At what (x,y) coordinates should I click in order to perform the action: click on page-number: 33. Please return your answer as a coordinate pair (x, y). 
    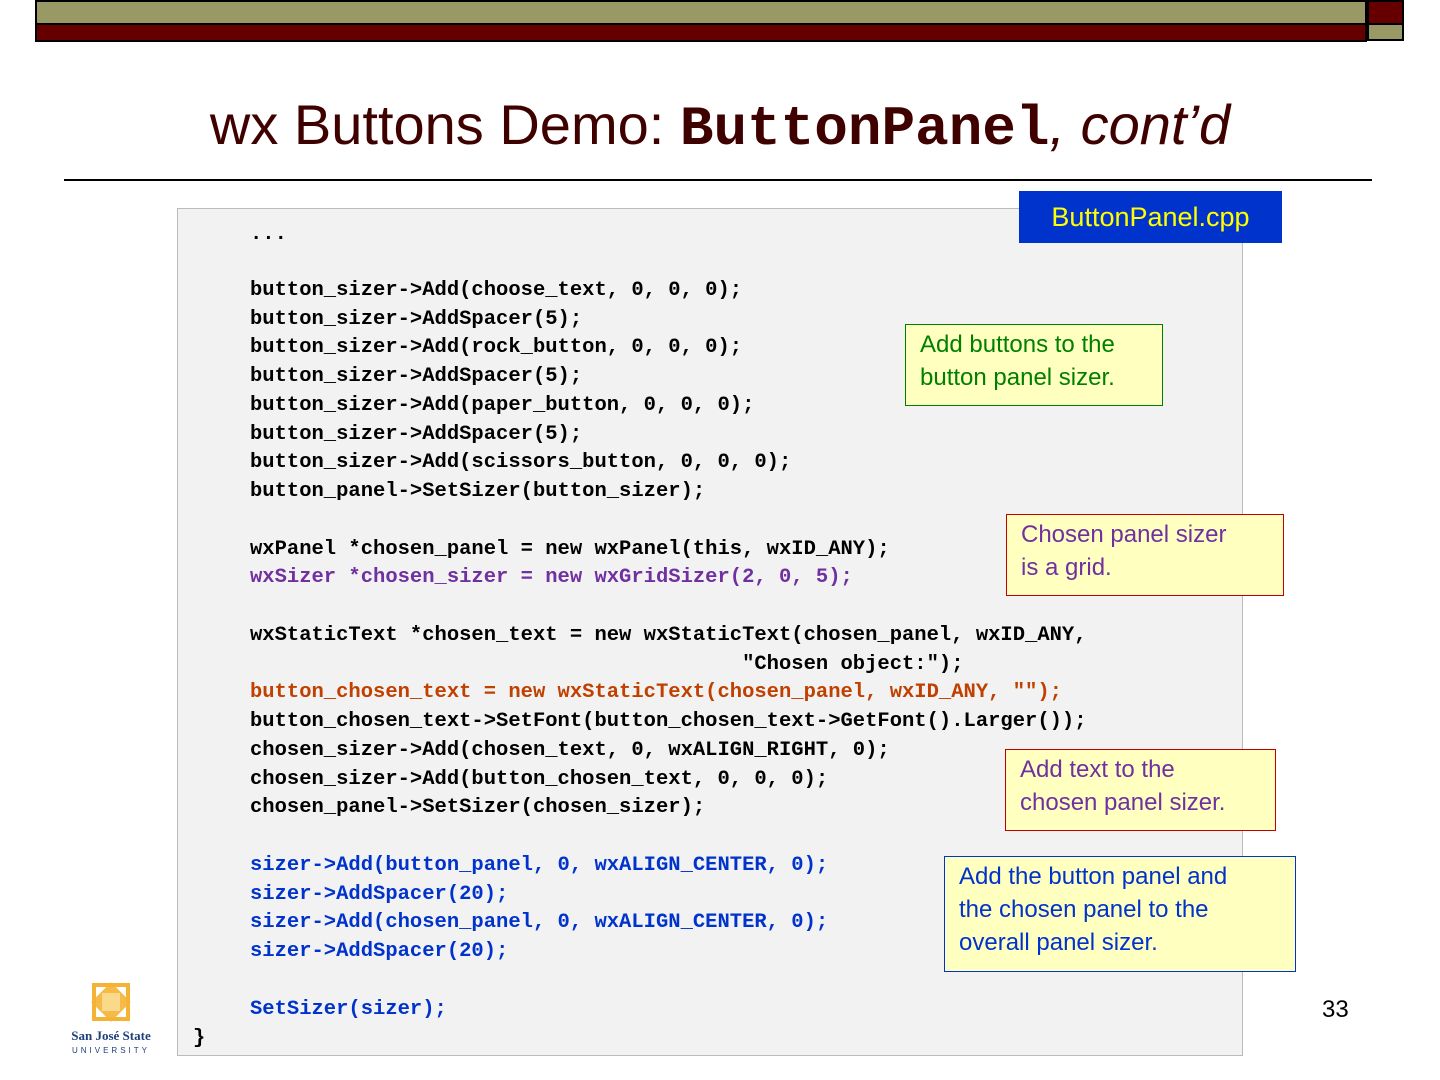
    Looking at the image, I should click on (1335, 1009).